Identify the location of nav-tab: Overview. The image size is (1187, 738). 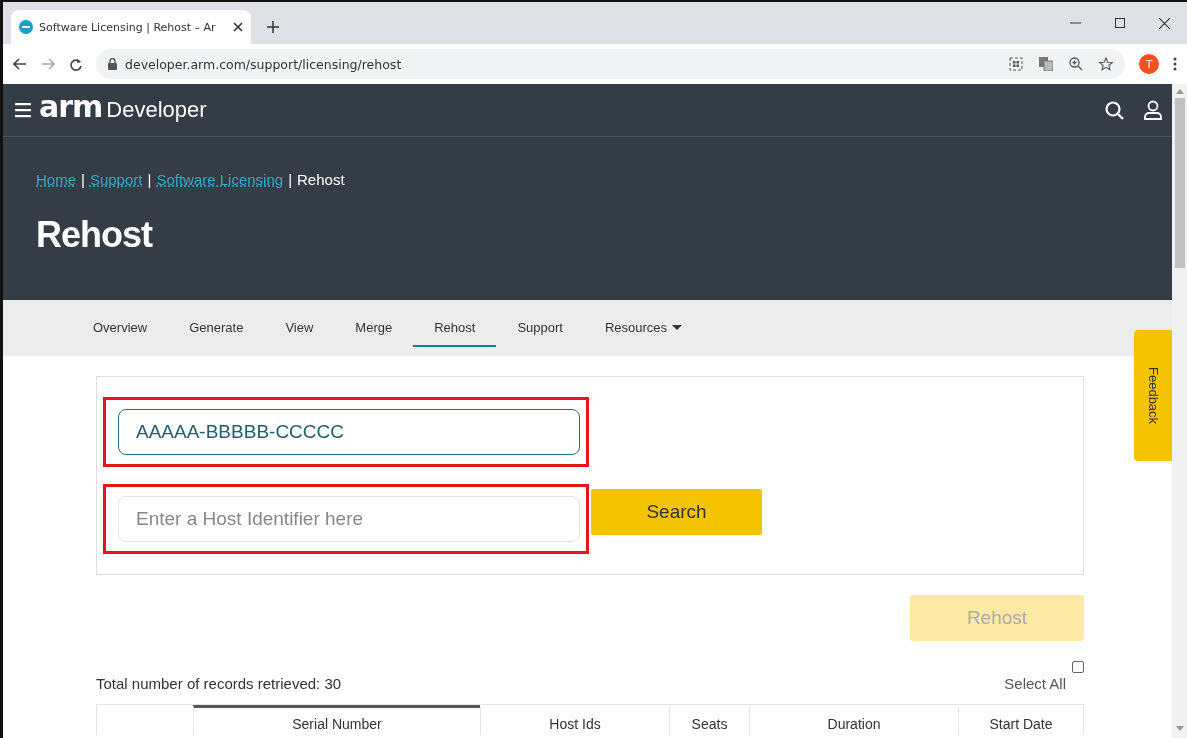
(120, 323).